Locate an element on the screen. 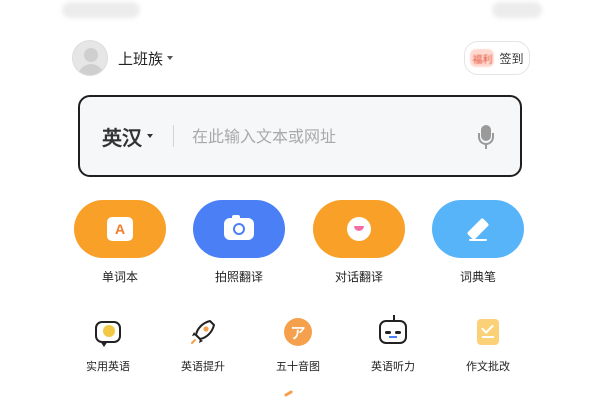 The width and height of the screenshot is (600, 400). feature-photo-translate: 拍照翻译 is located at coordinates (239, 242).